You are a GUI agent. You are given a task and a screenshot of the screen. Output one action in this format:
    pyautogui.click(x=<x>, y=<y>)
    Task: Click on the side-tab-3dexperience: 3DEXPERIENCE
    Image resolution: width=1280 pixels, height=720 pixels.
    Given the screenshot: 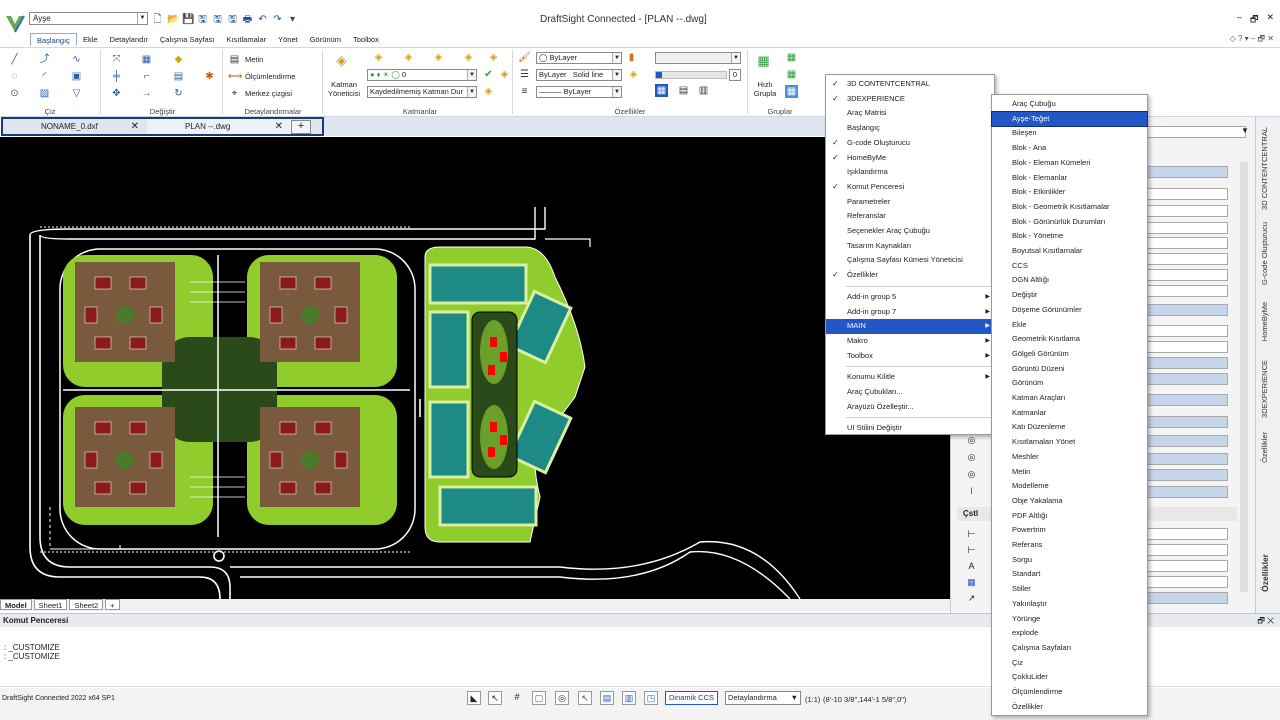 What is the action you would take?
    pyautogui.click(x=1264, y=389)
    